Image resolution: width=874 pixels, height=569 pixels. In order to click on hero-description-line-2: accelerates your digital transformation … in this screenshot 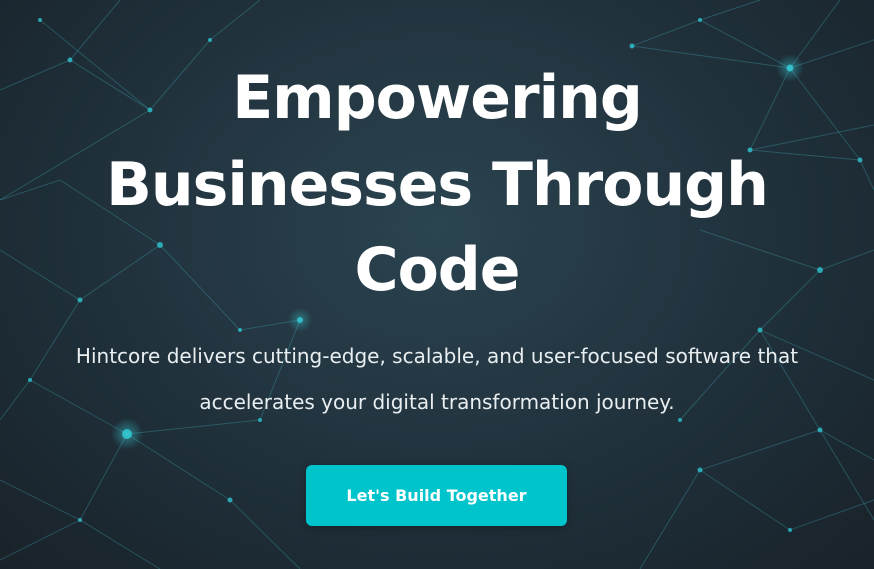, I will do `click(437, 402)`.